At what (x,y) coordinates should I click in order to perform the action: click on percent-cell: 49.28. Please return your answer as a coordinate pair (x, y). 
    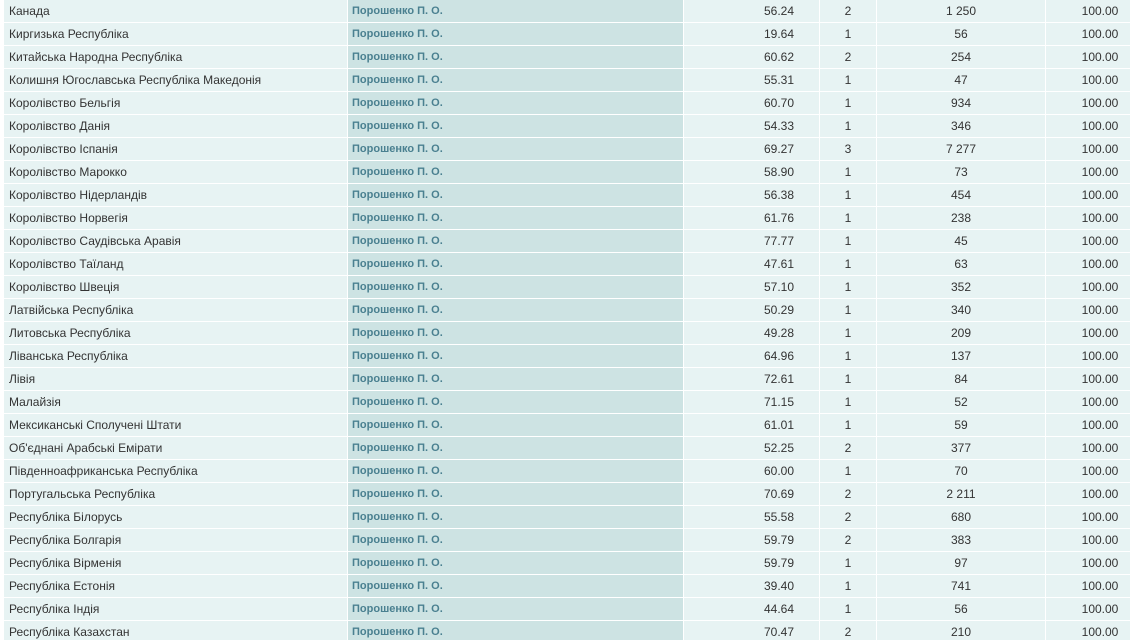
    Looking at the image, I should click on (751, 333).